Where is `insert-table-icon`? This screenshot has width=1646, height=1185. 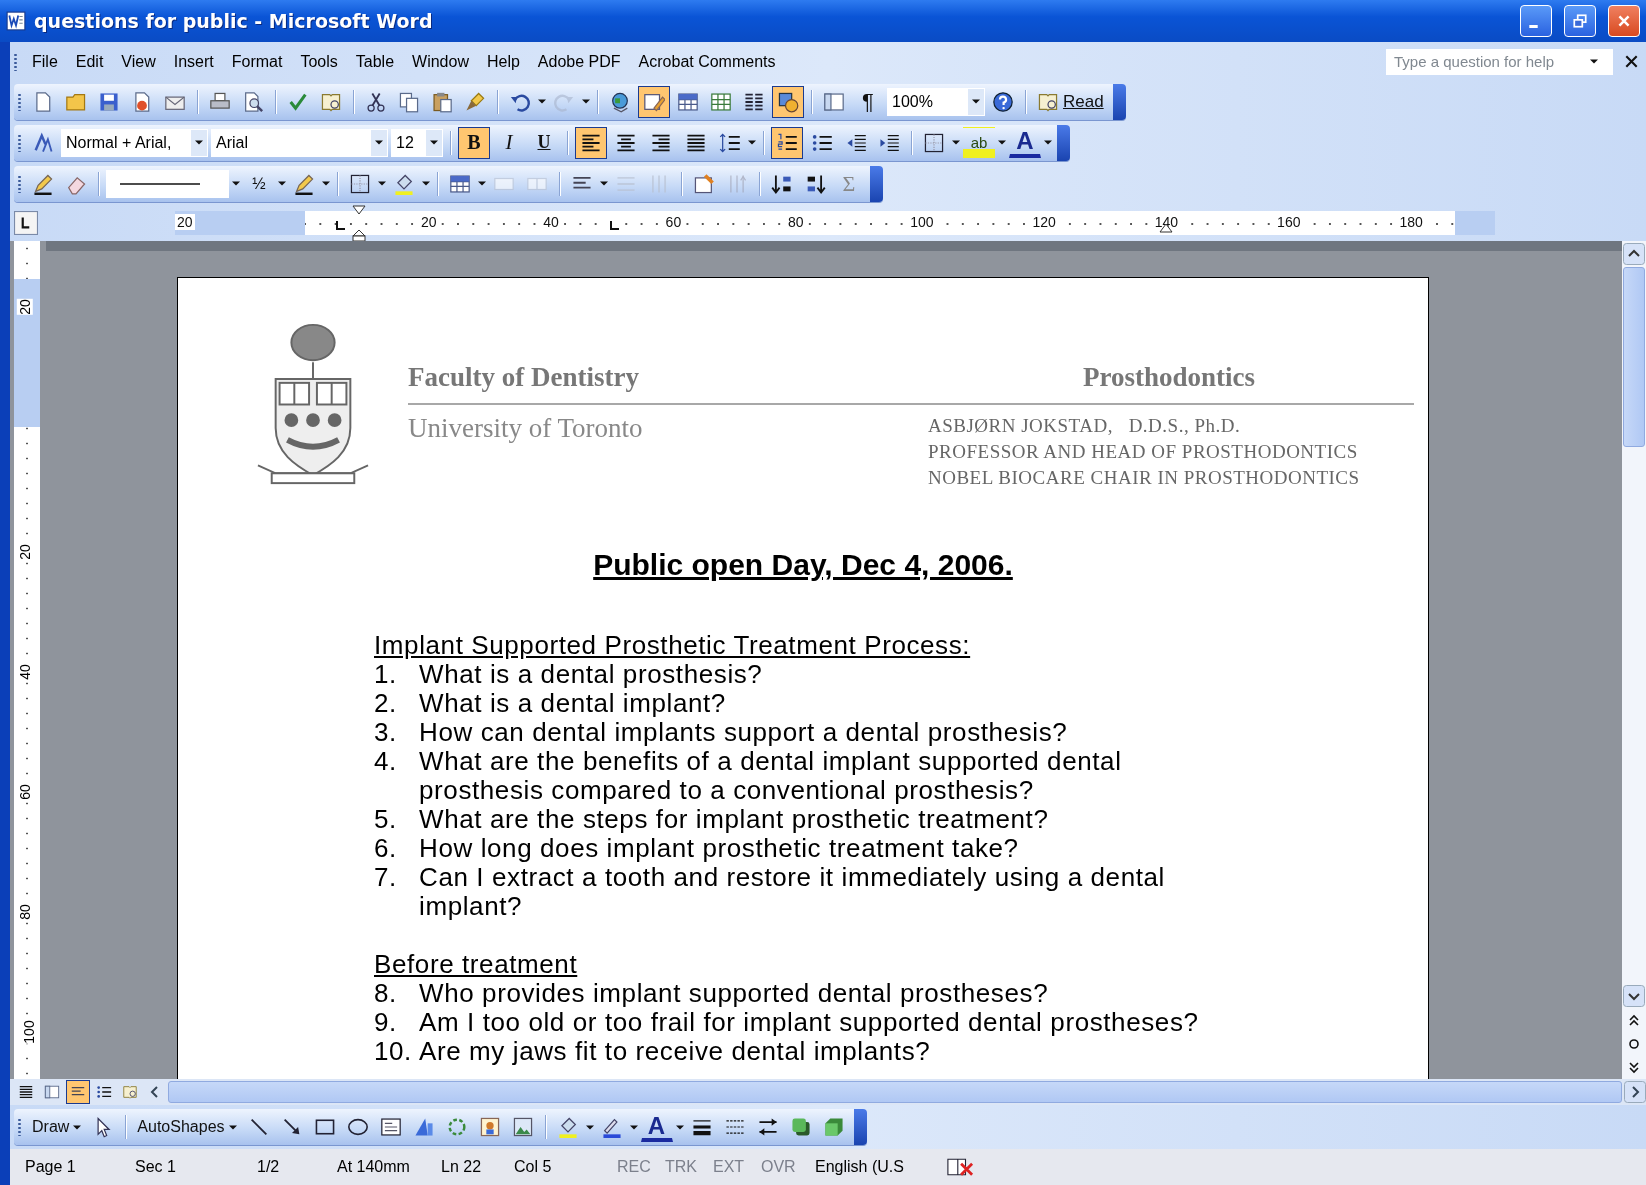 insert-table-icon is located at coordinates (460, 183).